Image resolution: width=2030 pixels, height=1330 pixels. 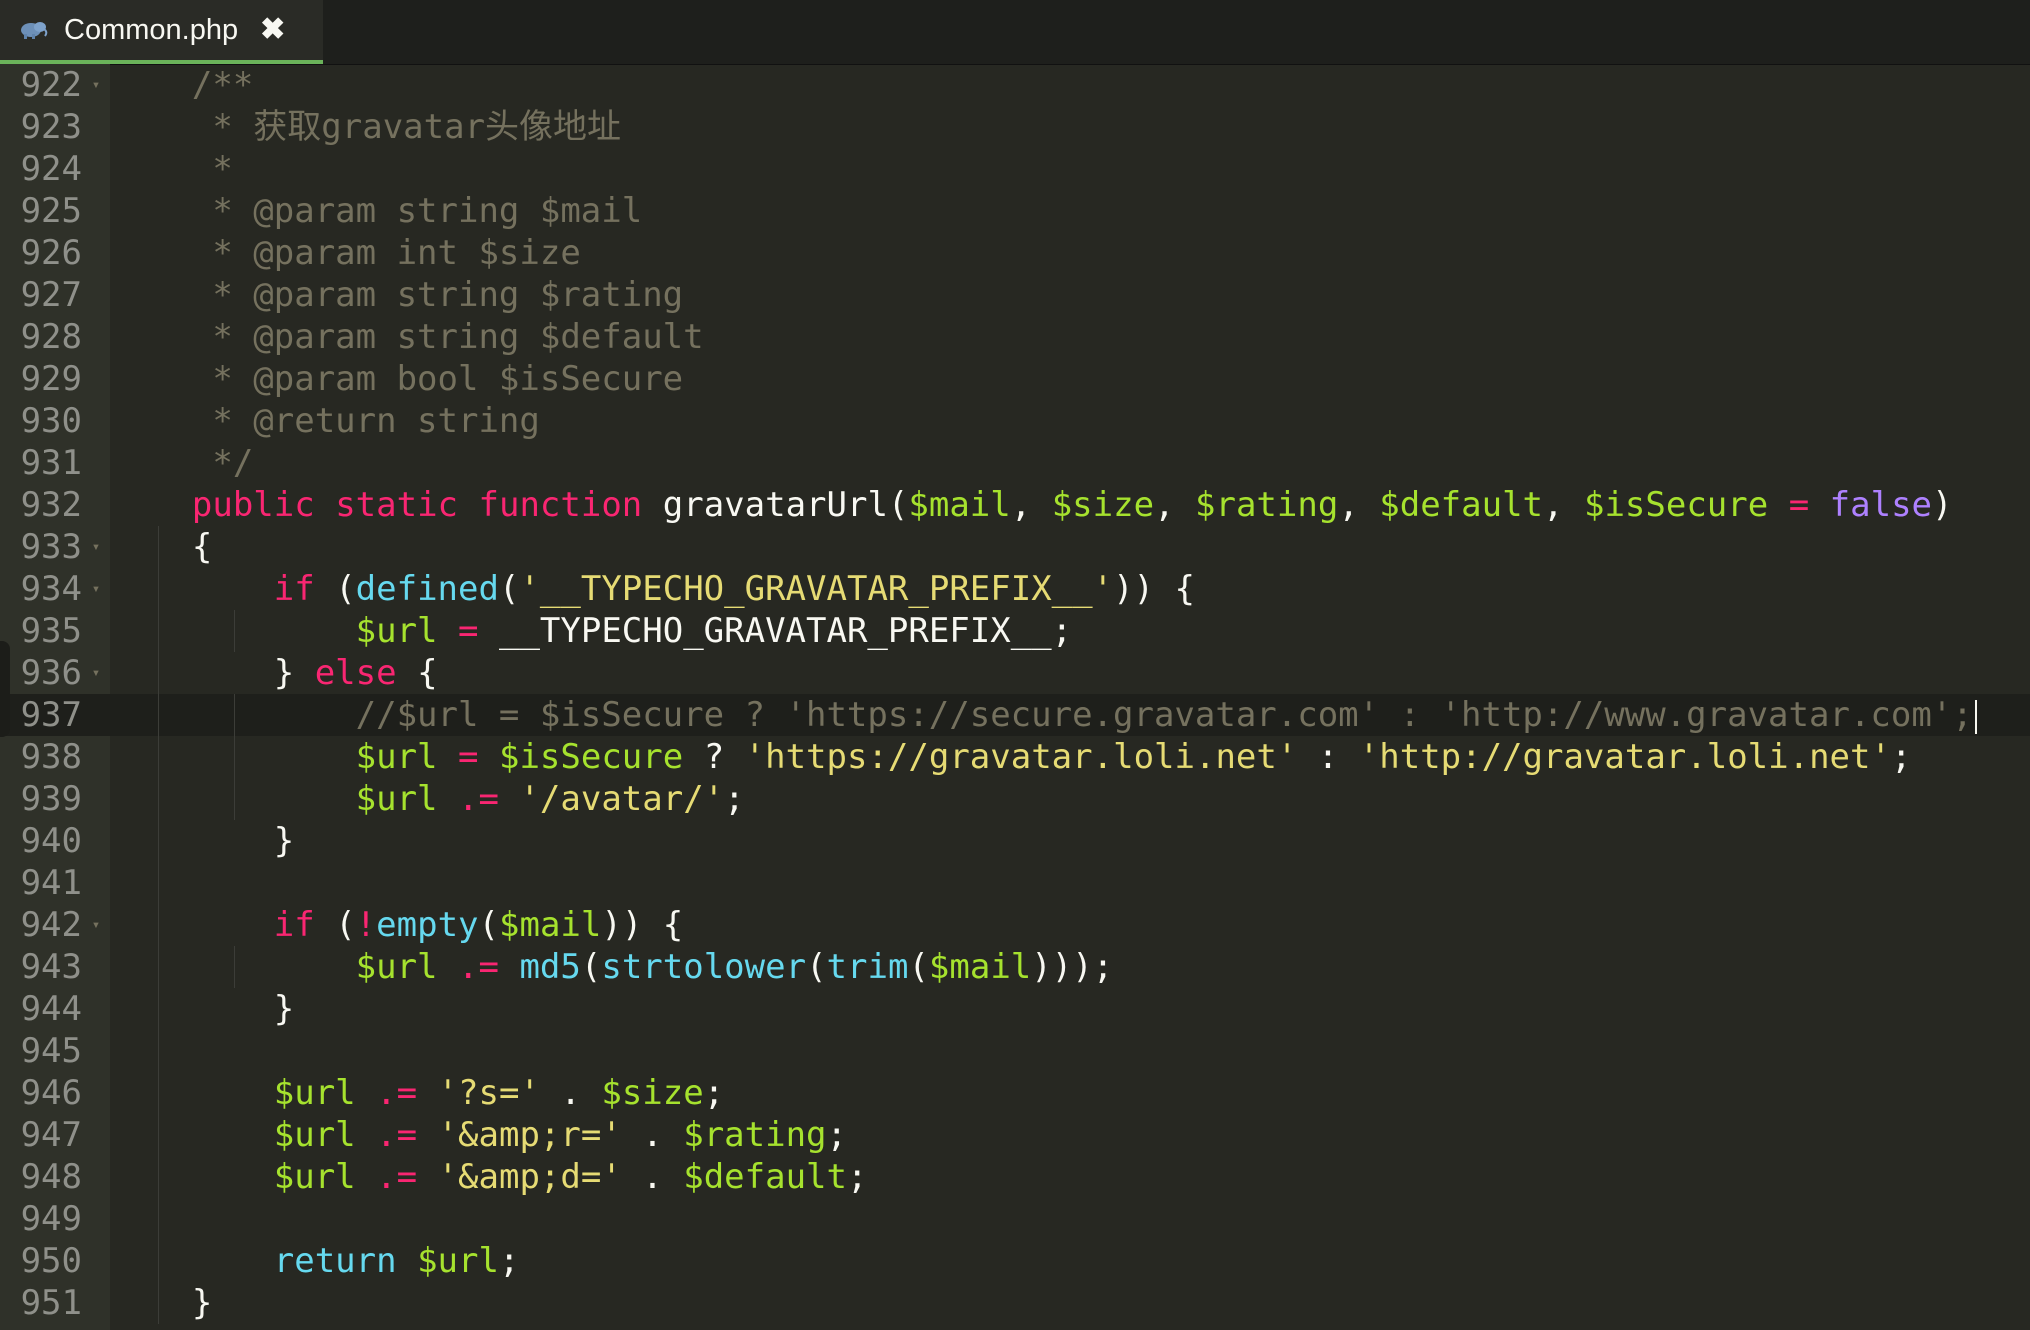 I want to click on line-number: 935, so click(x=55, y=631).